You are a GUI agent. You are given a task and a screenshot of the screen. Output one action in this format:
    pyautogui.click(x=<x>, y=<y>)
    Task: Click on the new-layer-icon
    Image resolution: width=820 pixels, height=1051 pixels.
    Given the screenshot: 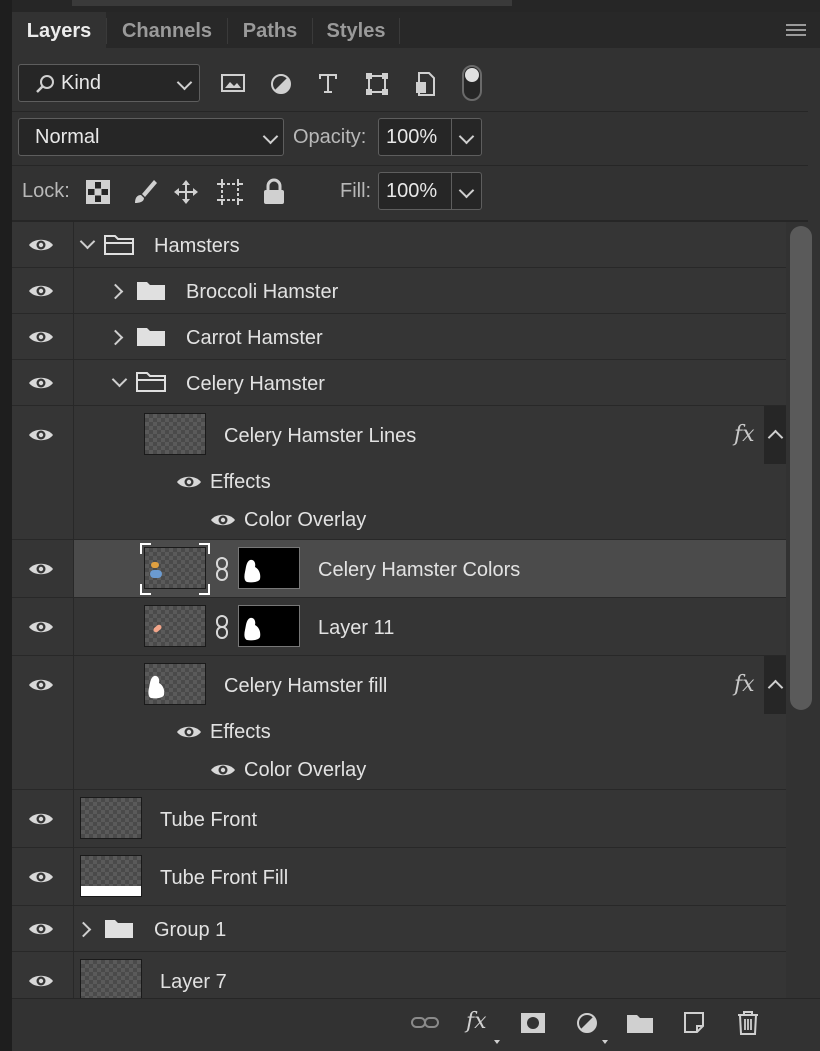 What is the action you would take?
    pyautogui.click(x=694, y=1023)
    